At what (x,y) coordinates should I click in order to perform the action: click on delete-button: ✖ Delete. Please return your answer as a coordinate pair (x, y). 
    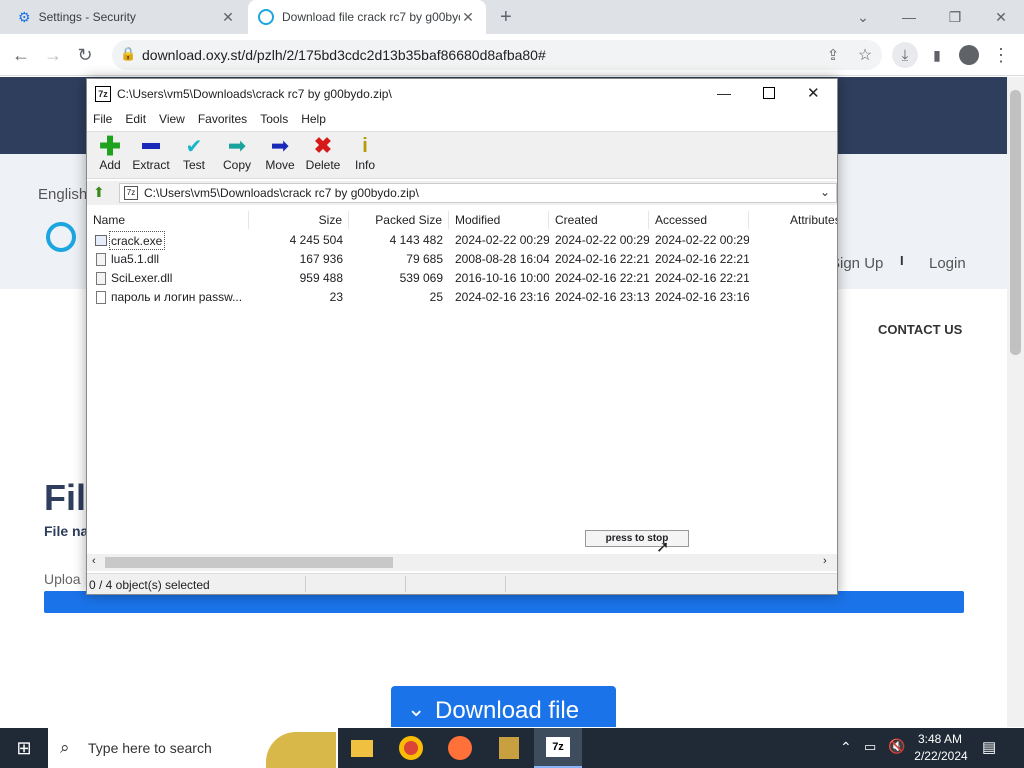
    Looking at the image, I should click on (323, 155).